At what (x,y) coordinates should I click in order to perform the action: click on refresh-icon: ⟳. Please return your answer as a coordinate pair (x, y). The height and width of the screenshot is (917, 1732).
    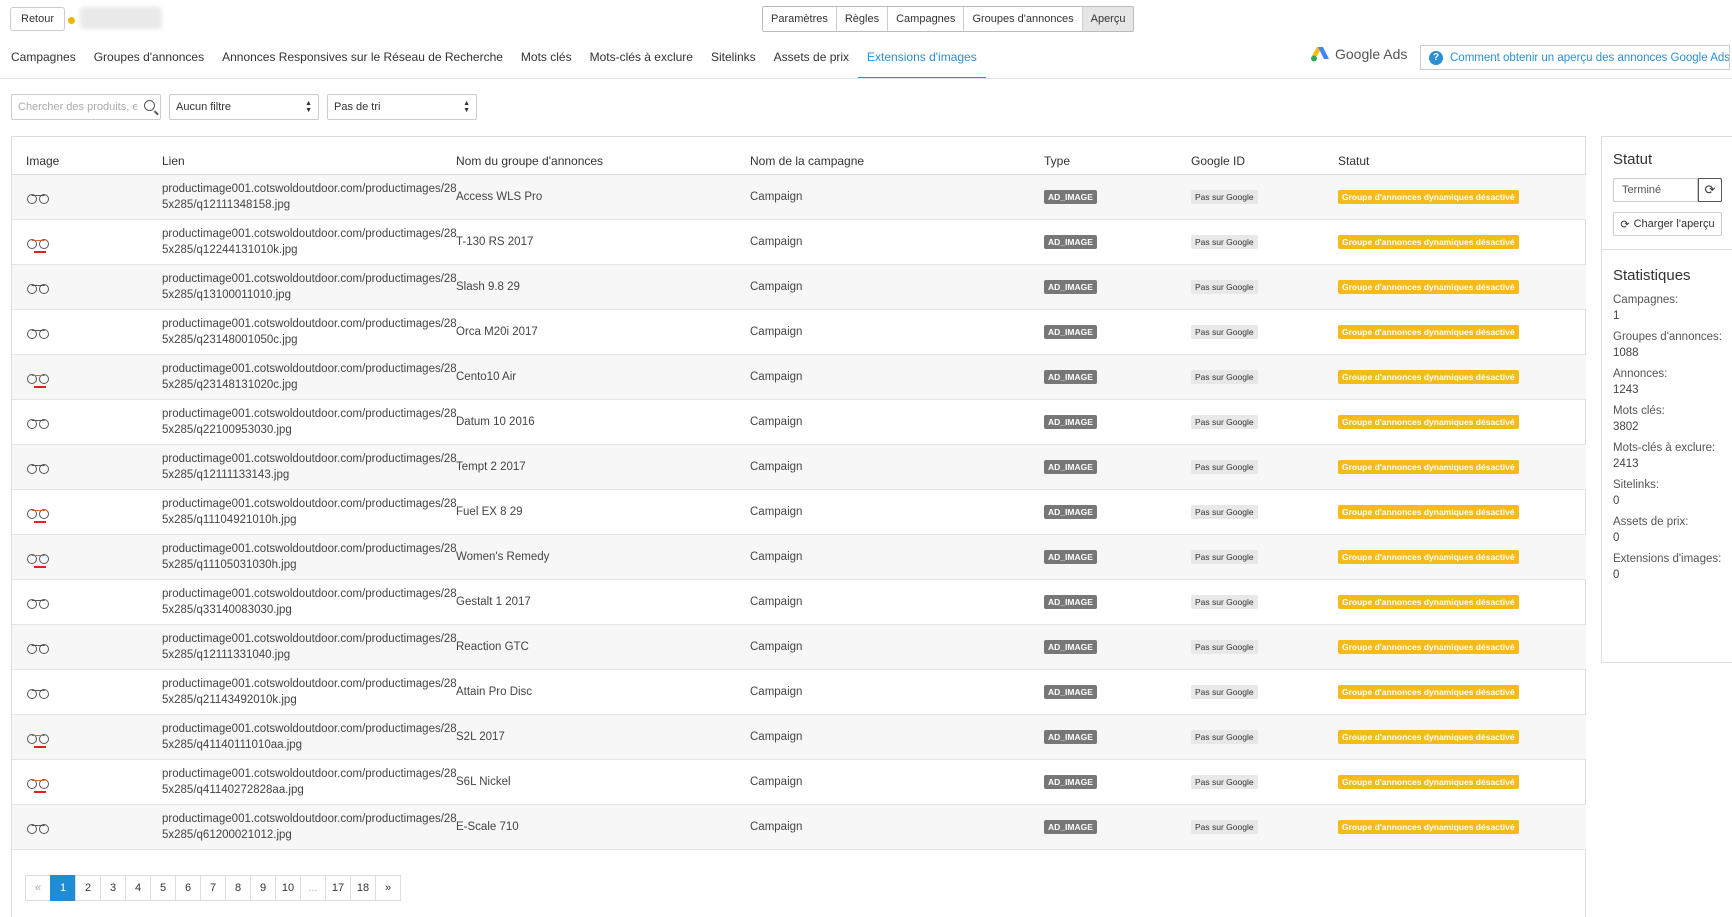
    Looking at the image, I should click on (1710, 190).